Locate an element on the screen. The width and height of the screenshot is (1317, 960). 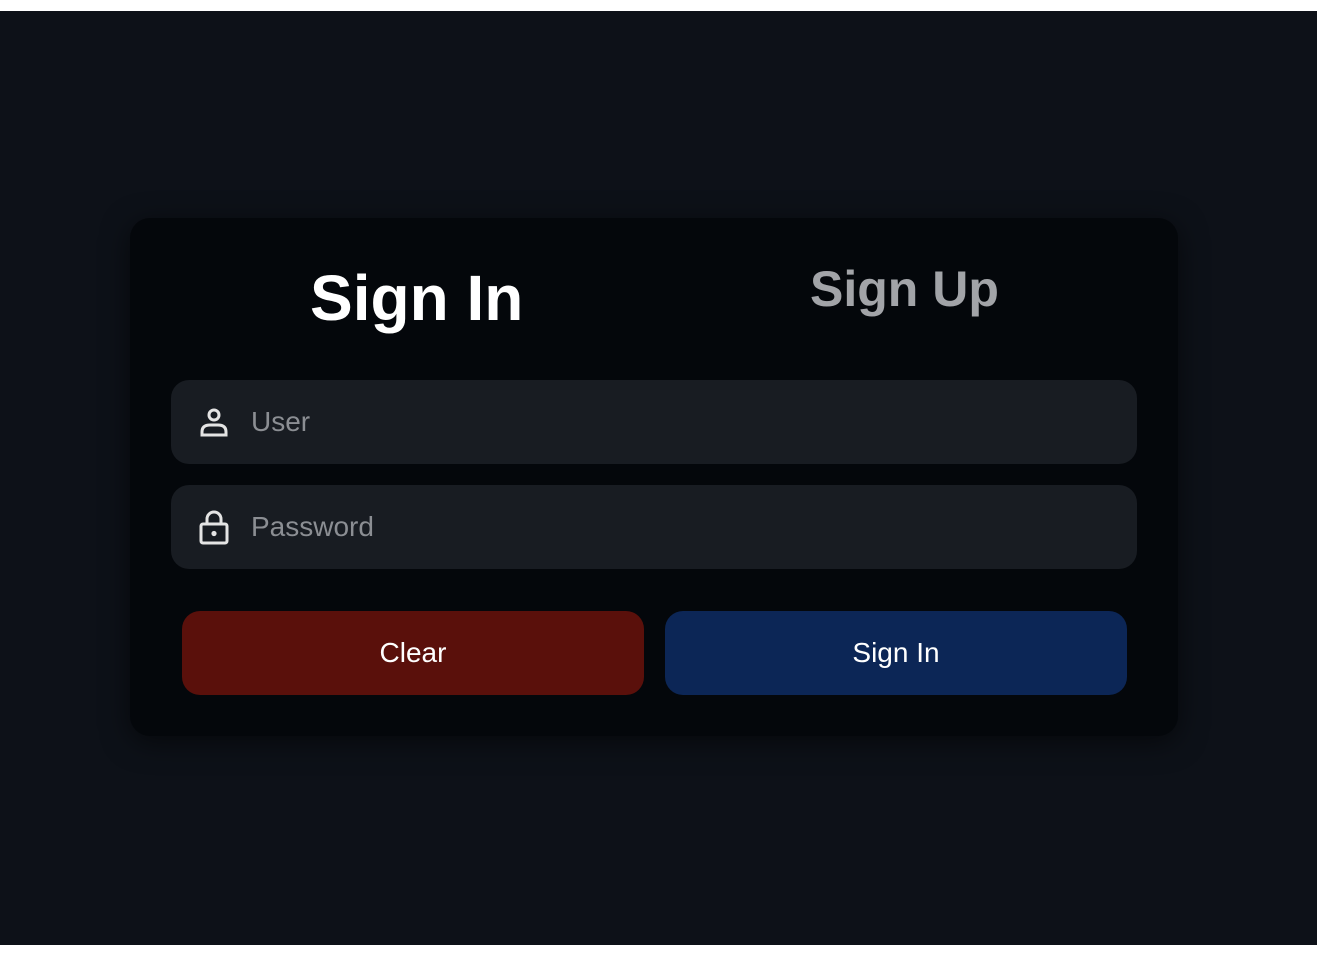
user-field-container is located at coordinates (654, 422).